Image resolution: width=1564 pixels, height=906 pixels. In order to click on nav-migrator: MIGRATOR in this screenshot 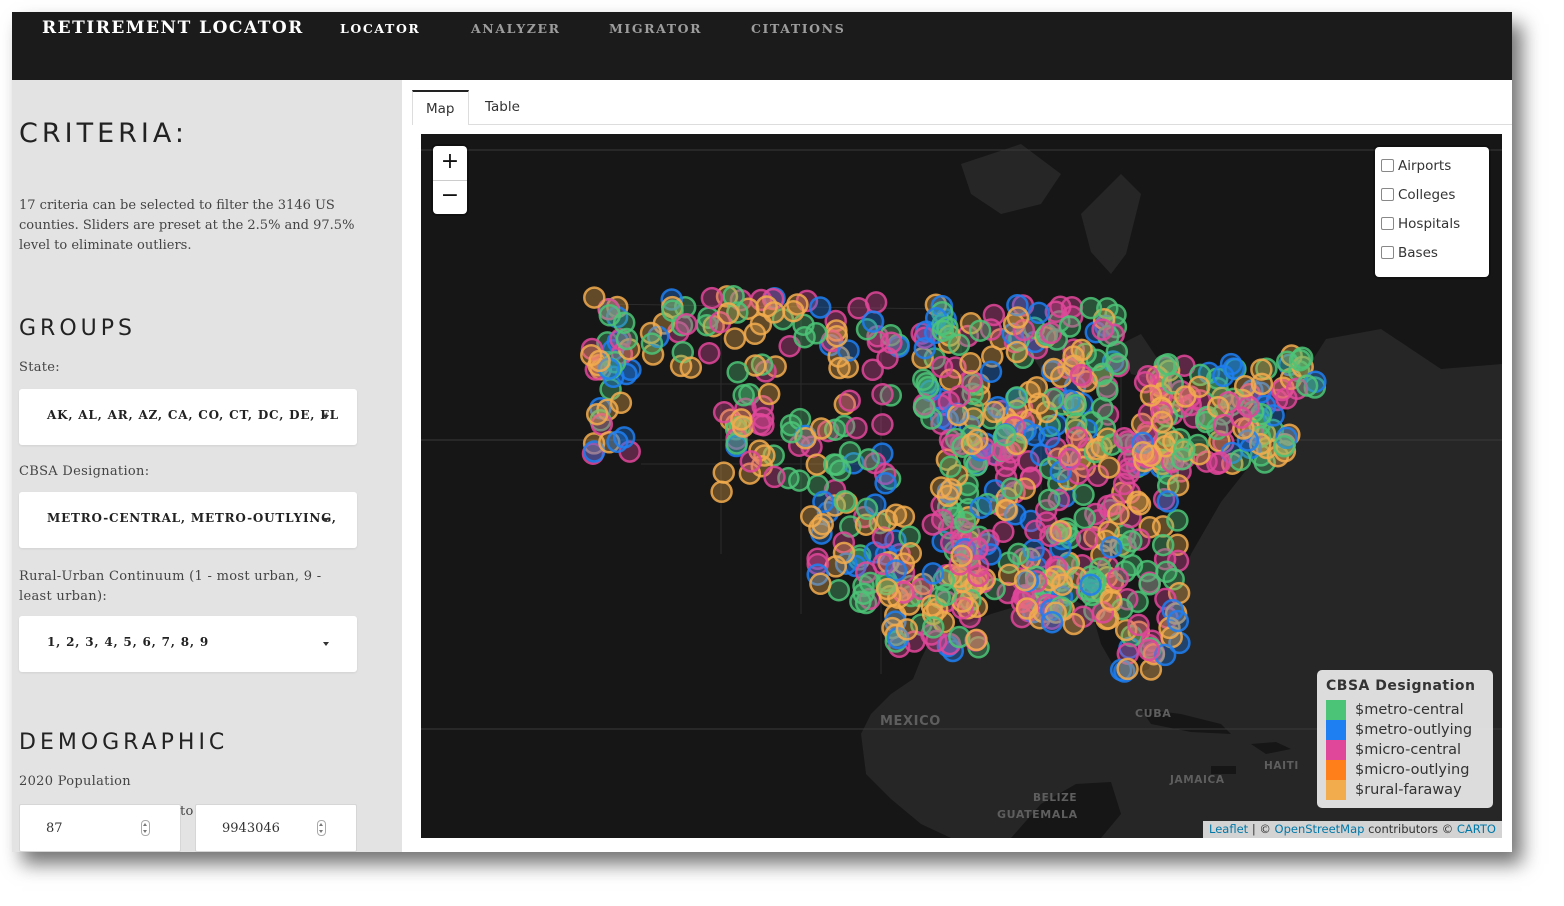, I will do `click(655, 28)`.